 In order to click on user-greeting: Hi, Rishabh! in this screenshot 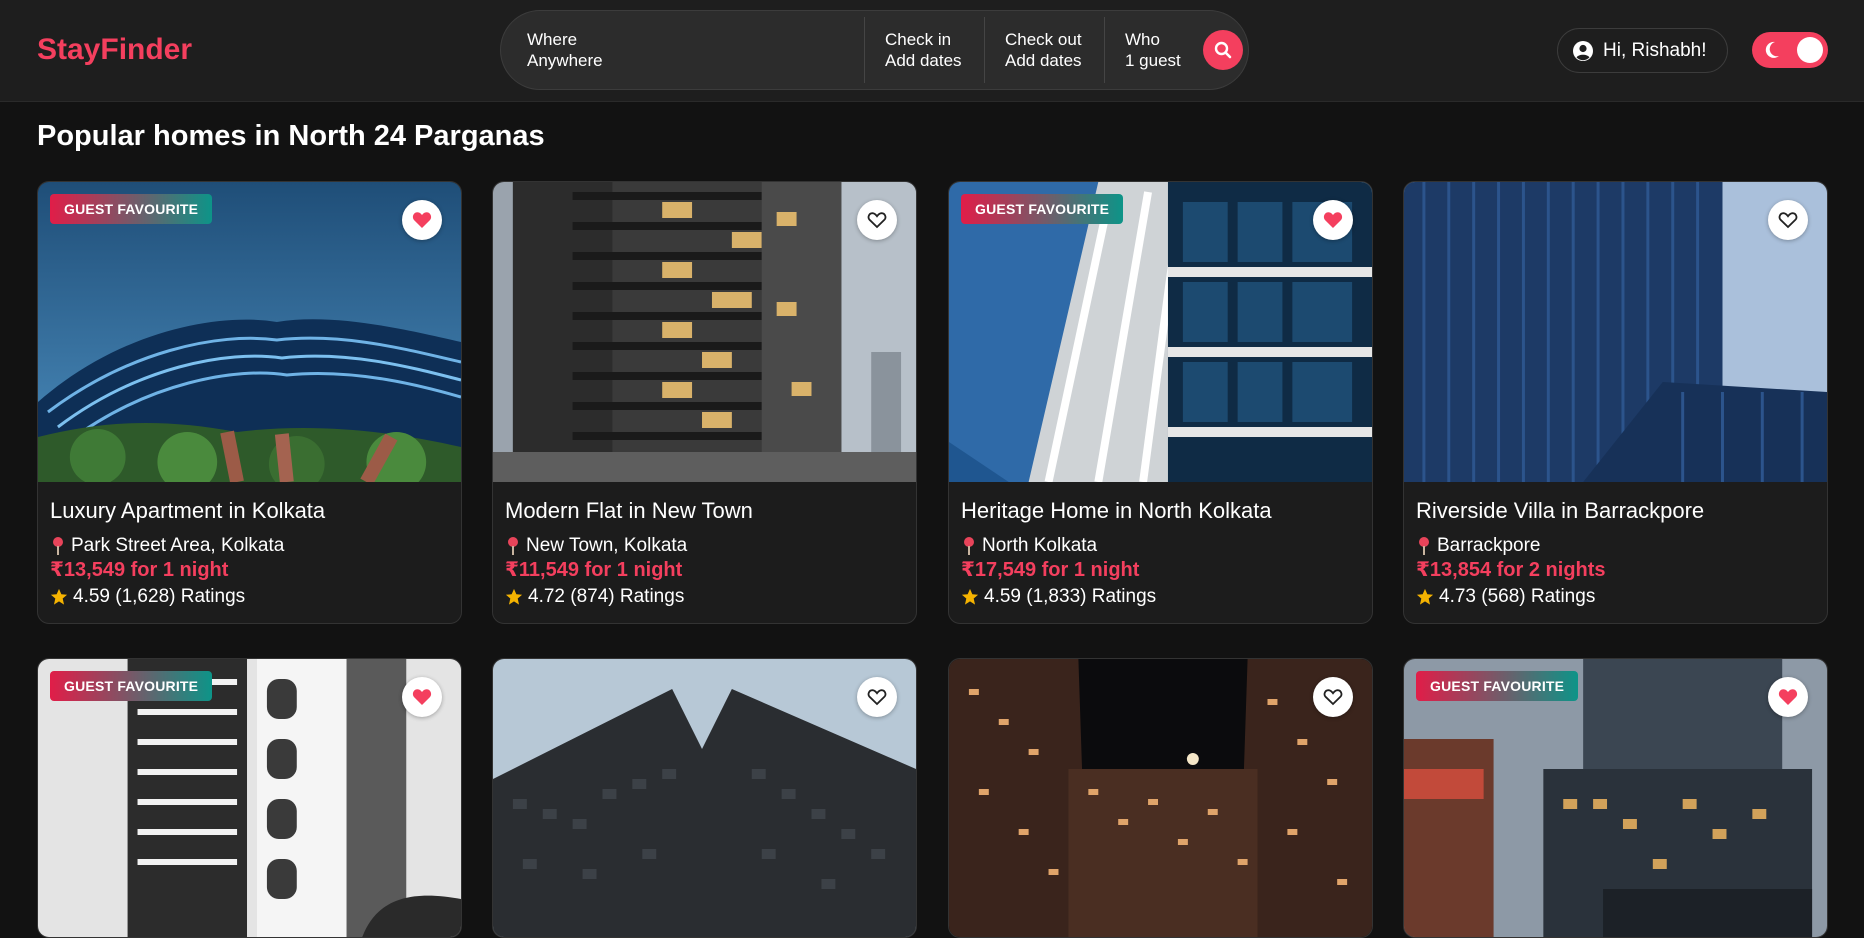, I will do `click(1655, 50)`.